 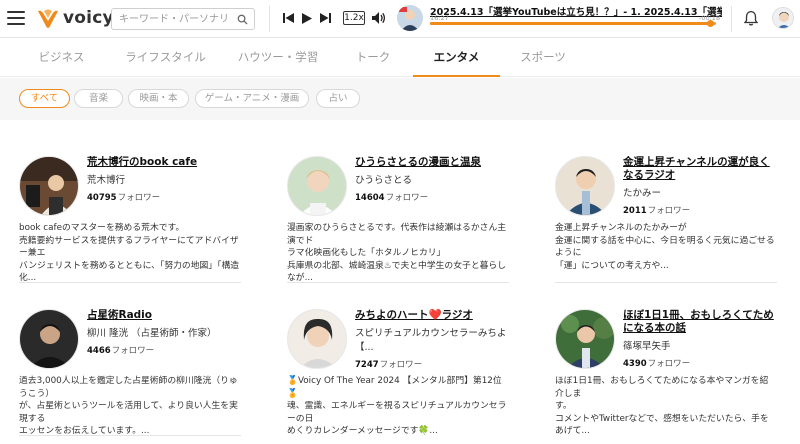 What do you see at coordinates (699, 169) in the screenshot?
I see `channel-title: 金運上昇チャンネルの運が良くなるラジオ` at bounding box center [699, 169].